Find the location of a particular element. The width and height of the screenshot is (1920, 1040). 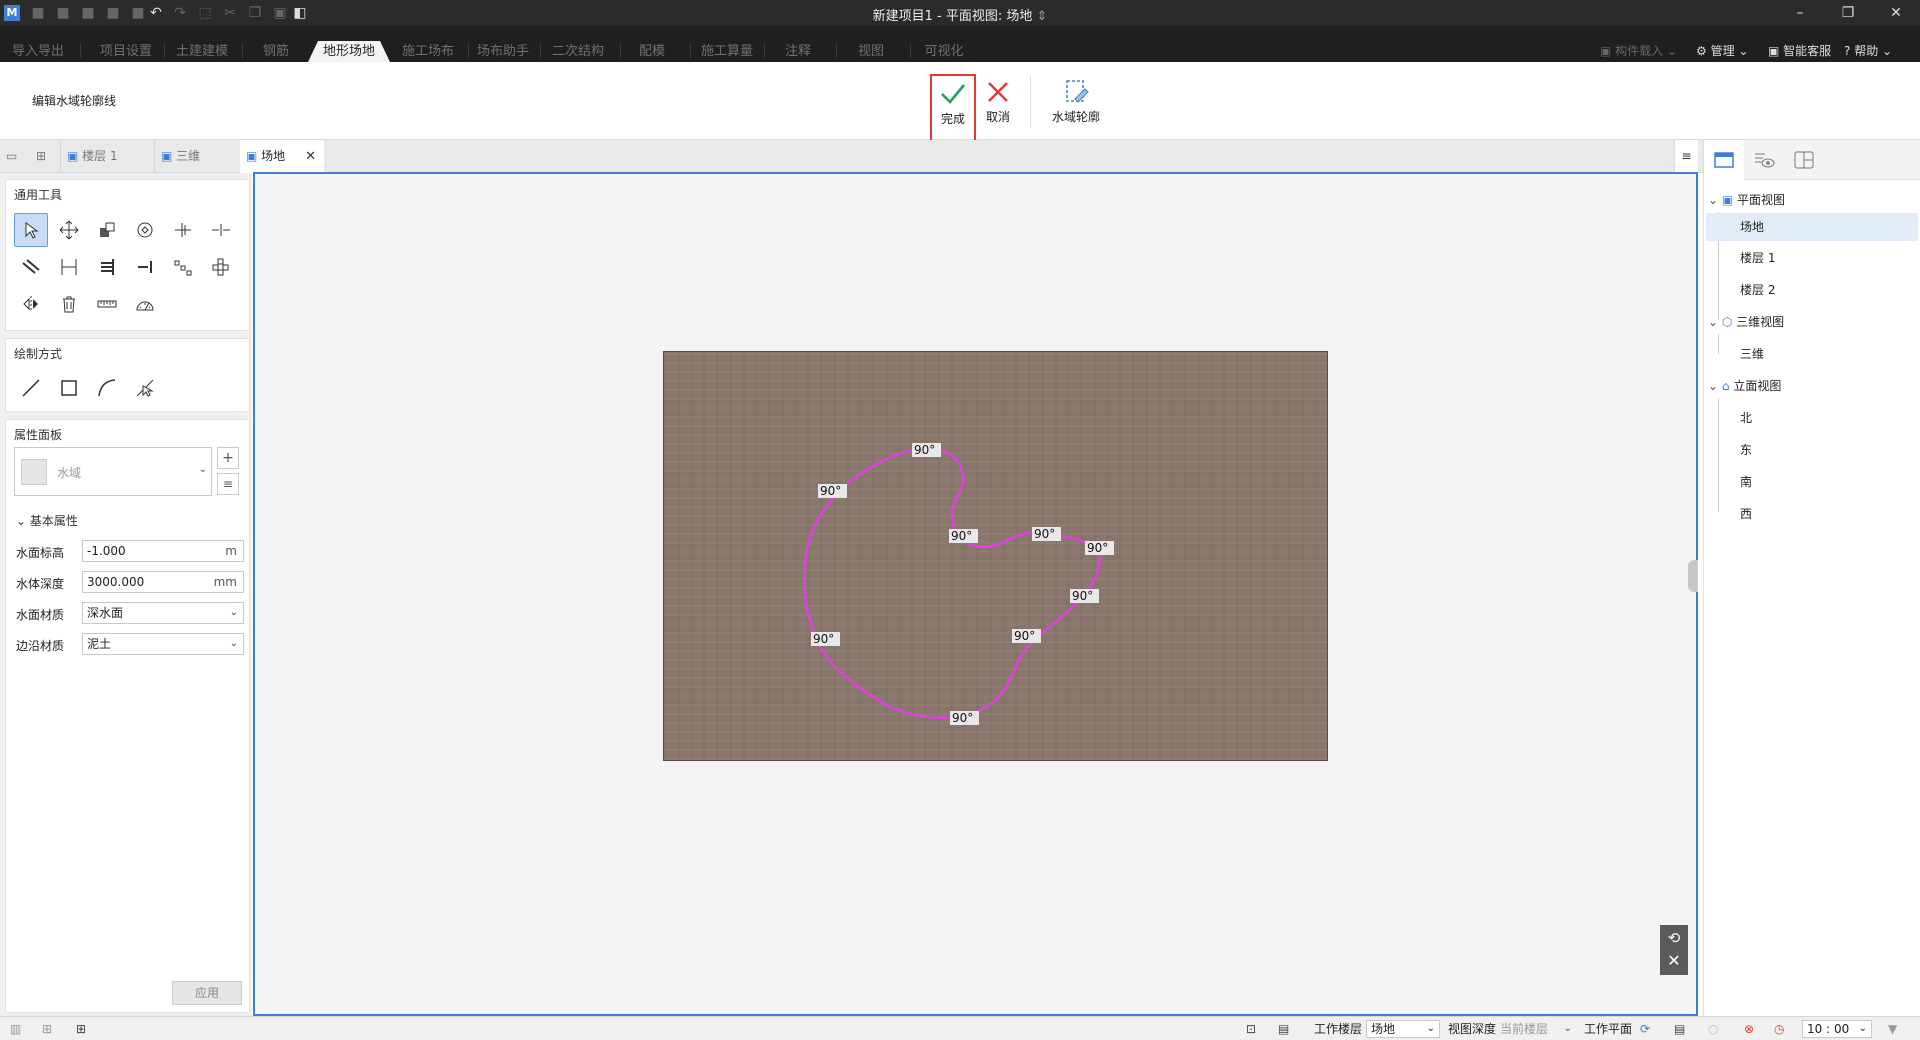

tree-plan-views: ⌄ ▣ 平面视图 is located at coordinates (1746, 200).